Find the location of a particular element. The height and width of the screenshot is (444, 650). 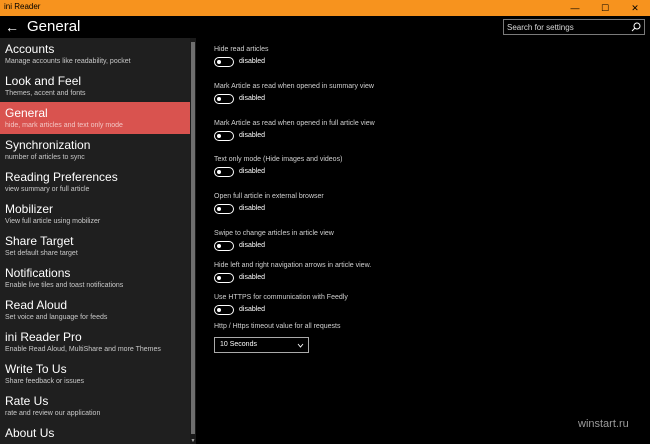

sidebar-item-subtitle: hide, mark articles and text only mode is located at coordinates (64, 125).